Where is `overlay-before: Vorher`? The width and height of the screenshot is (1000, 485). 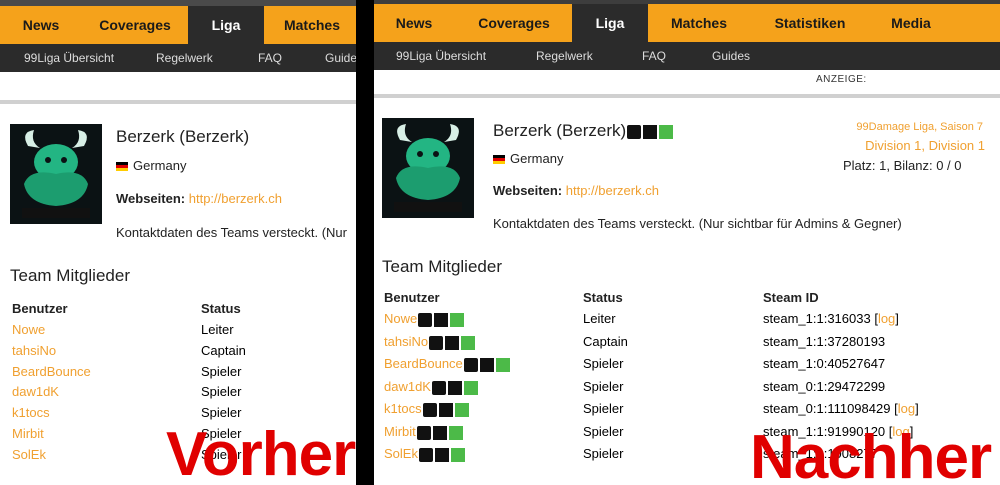
overlay-before: Vorher is located at coordinates (261, 452).